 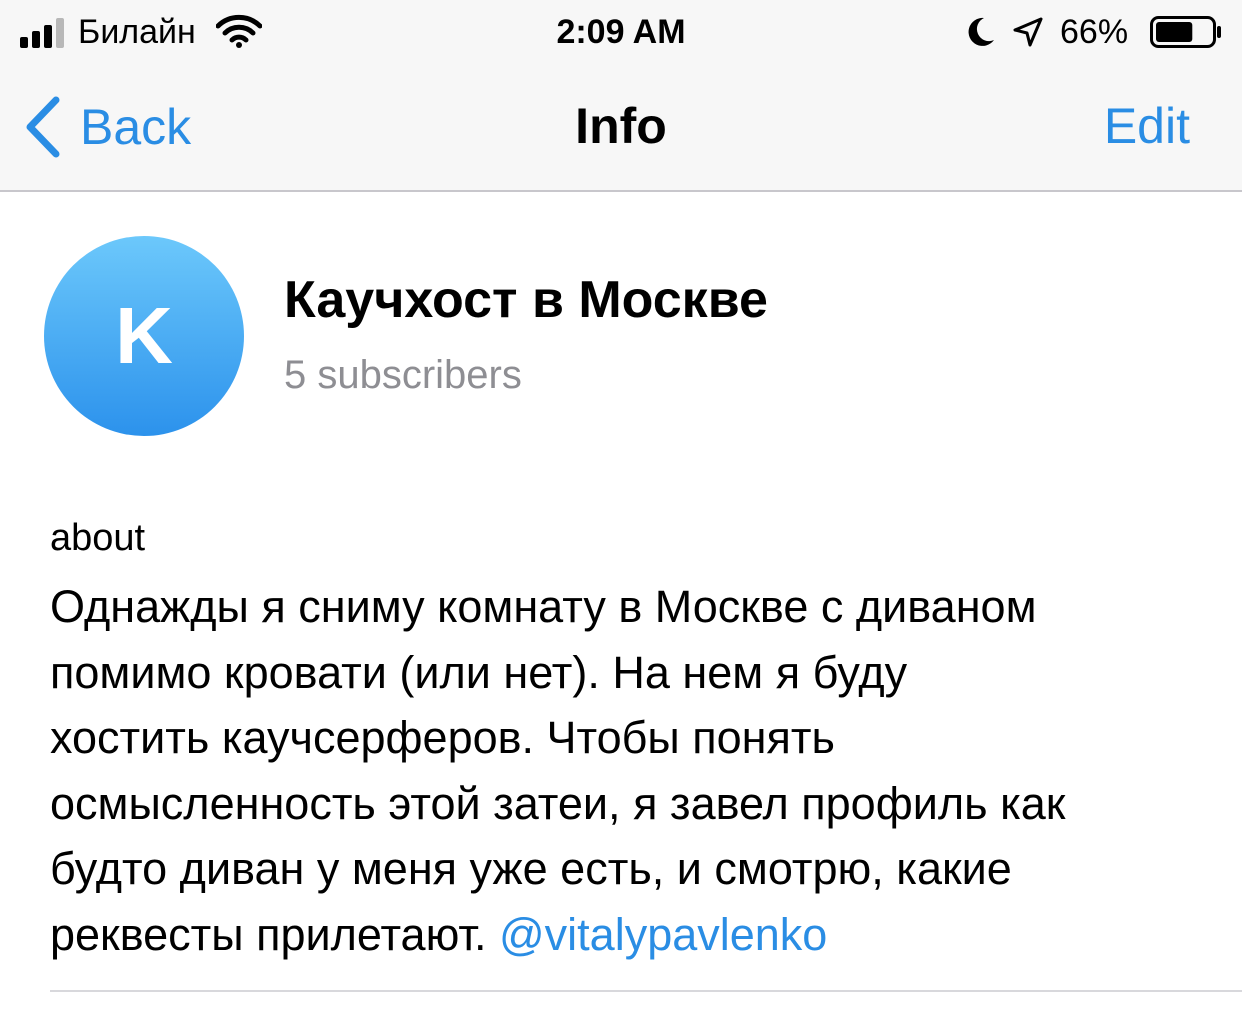 What do you see at coordinates (1028, 32) in the screenshot?
I see `location-arrow-icon` at bounding box center [1028, 32].